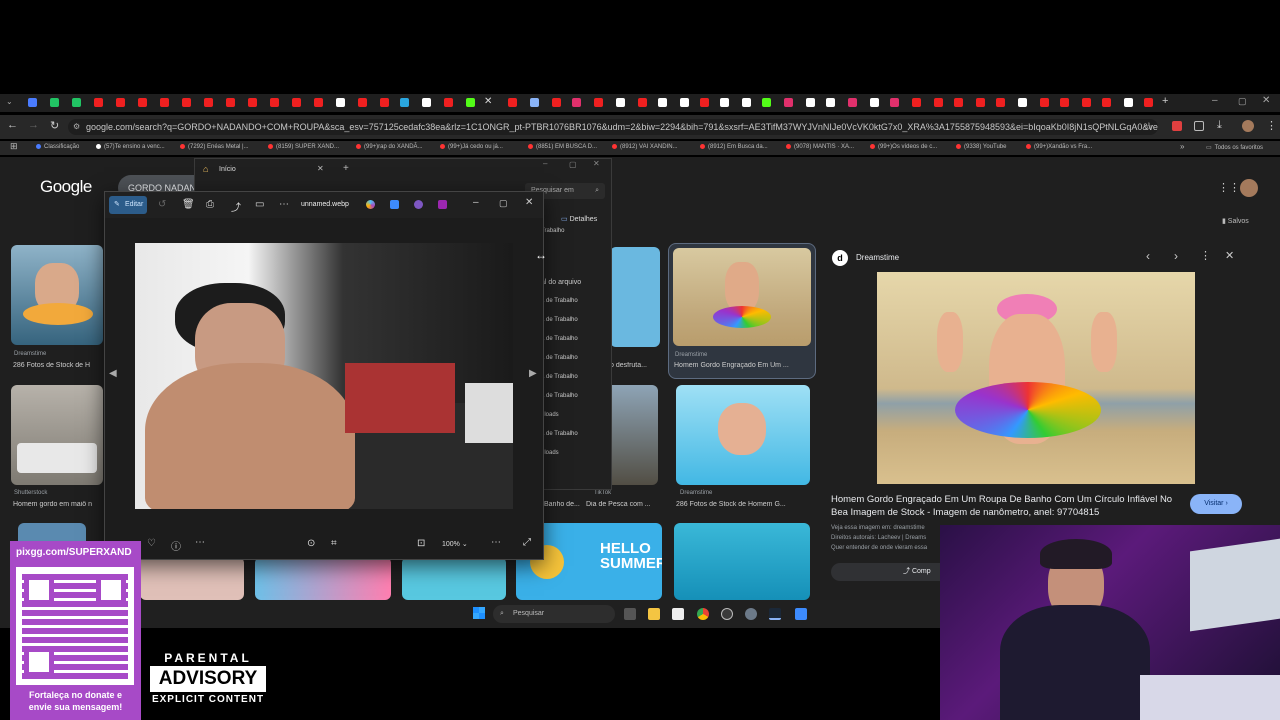 Image resolution: width=1280 pixels, height=720 pixels. What do you see at coordinates (554, 614) in the screenshot?
I see `taskbar-search: ⌕ Pesquisar` at bounding box center [554, 614].